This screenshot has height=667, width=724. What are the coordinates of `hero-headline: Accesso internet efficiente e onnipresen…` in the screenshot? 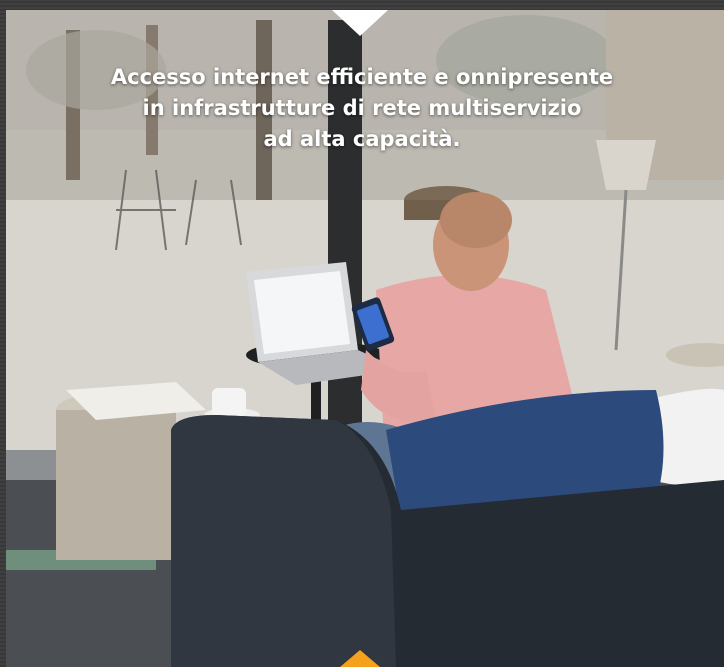 It's located at (362, 108).